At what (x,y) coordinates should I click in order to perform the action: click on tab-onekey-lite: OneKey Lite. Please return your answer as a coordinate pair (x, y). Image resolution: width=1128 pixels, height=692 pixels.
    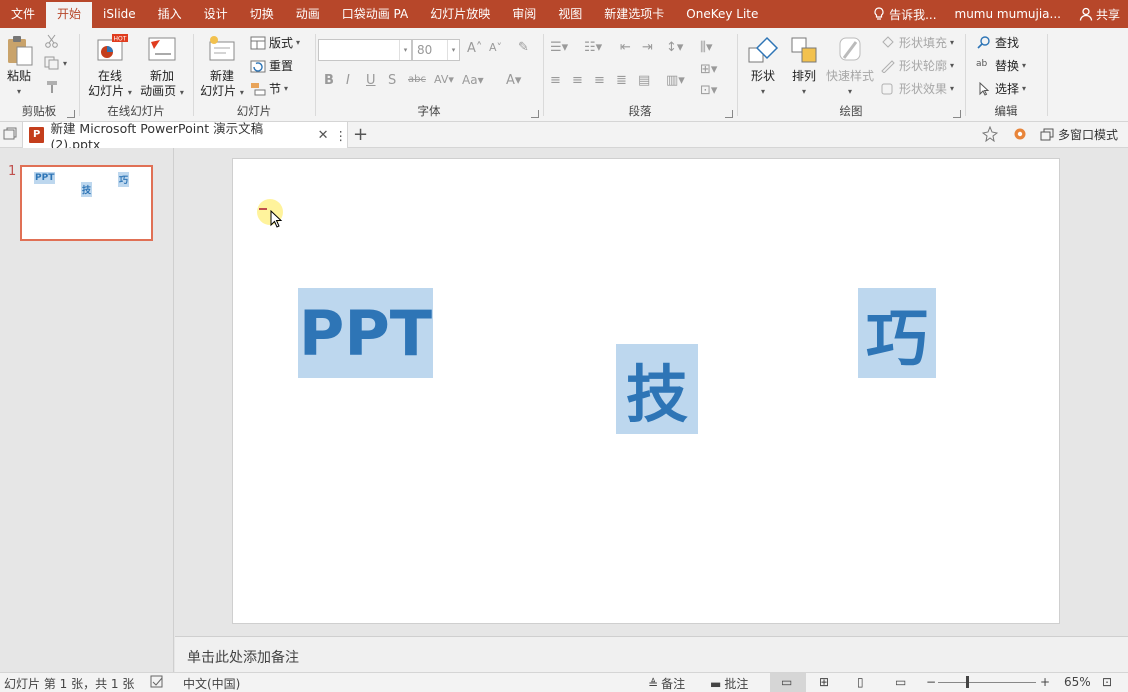
    Looking at the image, I should click on (722, 14).